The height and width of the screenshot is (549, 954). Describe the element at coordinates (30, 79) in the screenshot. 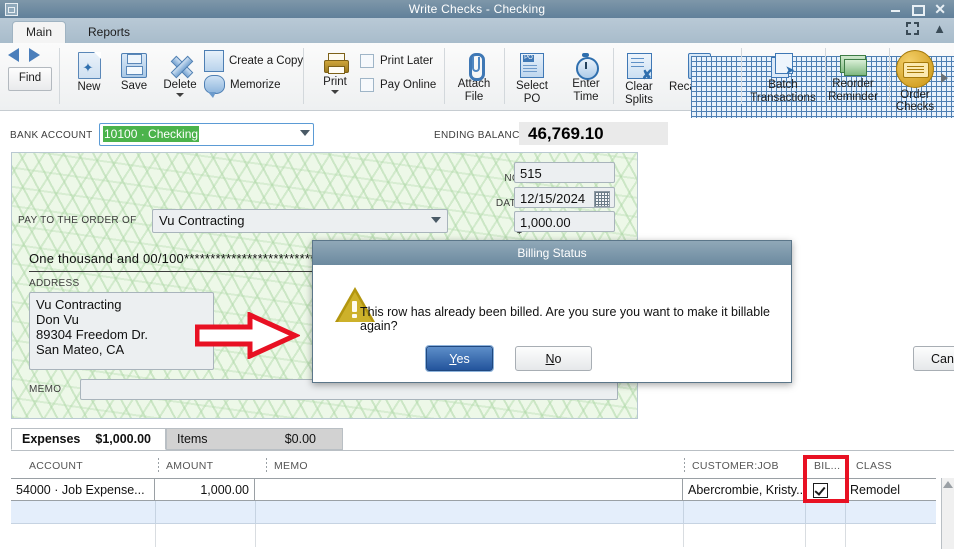

I see `find-button: Find` at that location.